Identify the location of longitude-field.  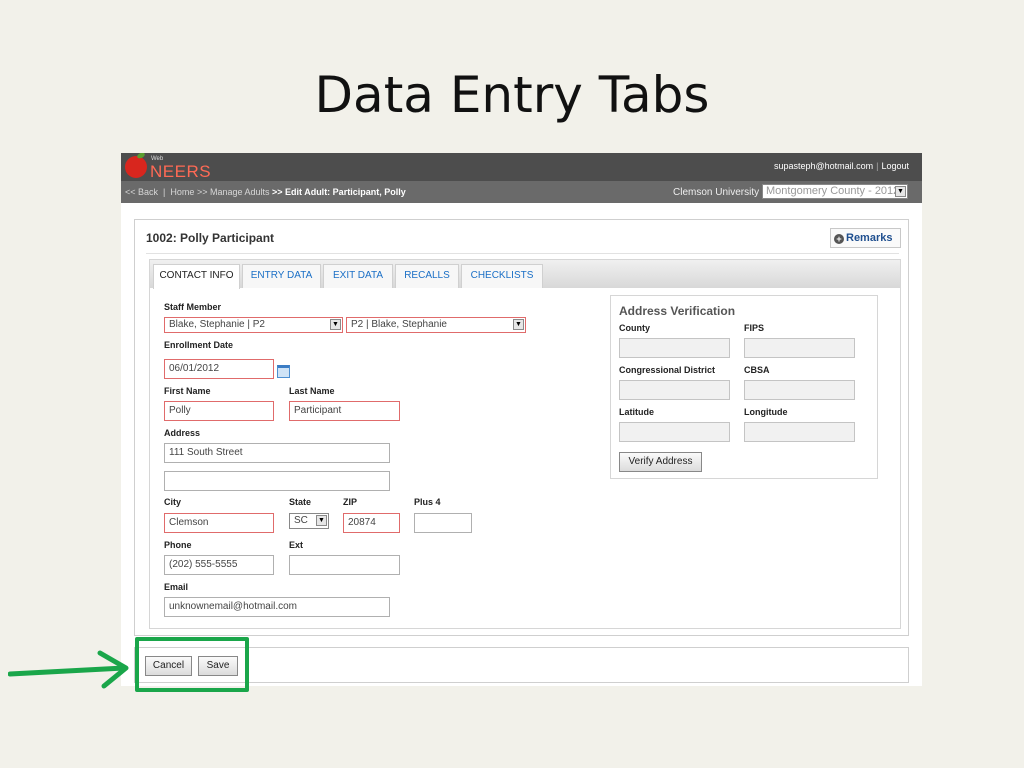
(799, 432).